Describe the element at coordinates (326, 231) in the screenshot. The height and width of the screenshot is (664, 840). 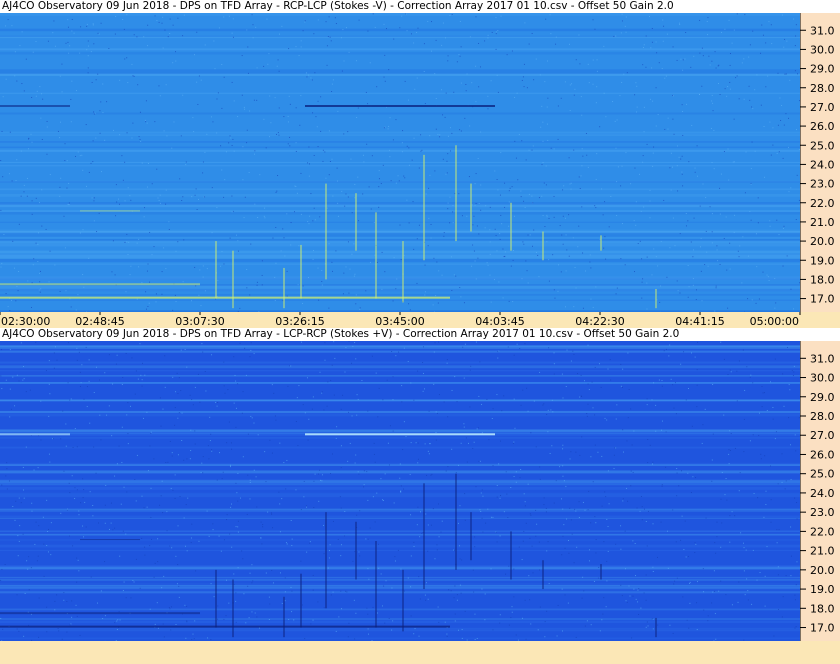
I see `burst-streak` at that location.